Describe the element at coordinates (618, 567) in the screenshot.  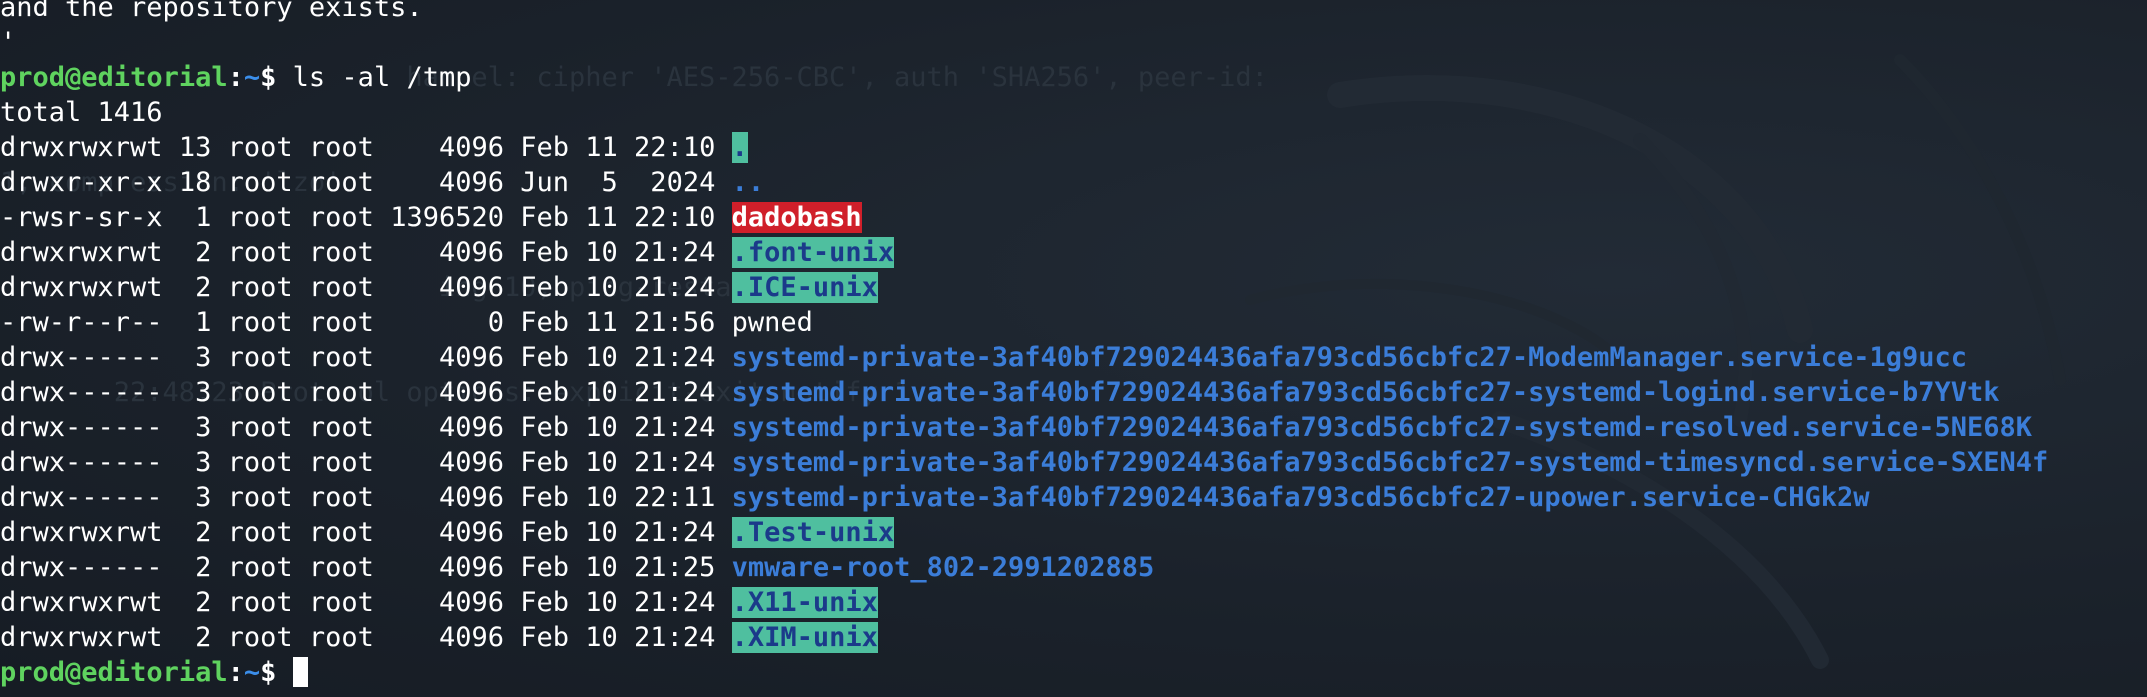
I see `entry-date: Feb 10 21:25` at that location.